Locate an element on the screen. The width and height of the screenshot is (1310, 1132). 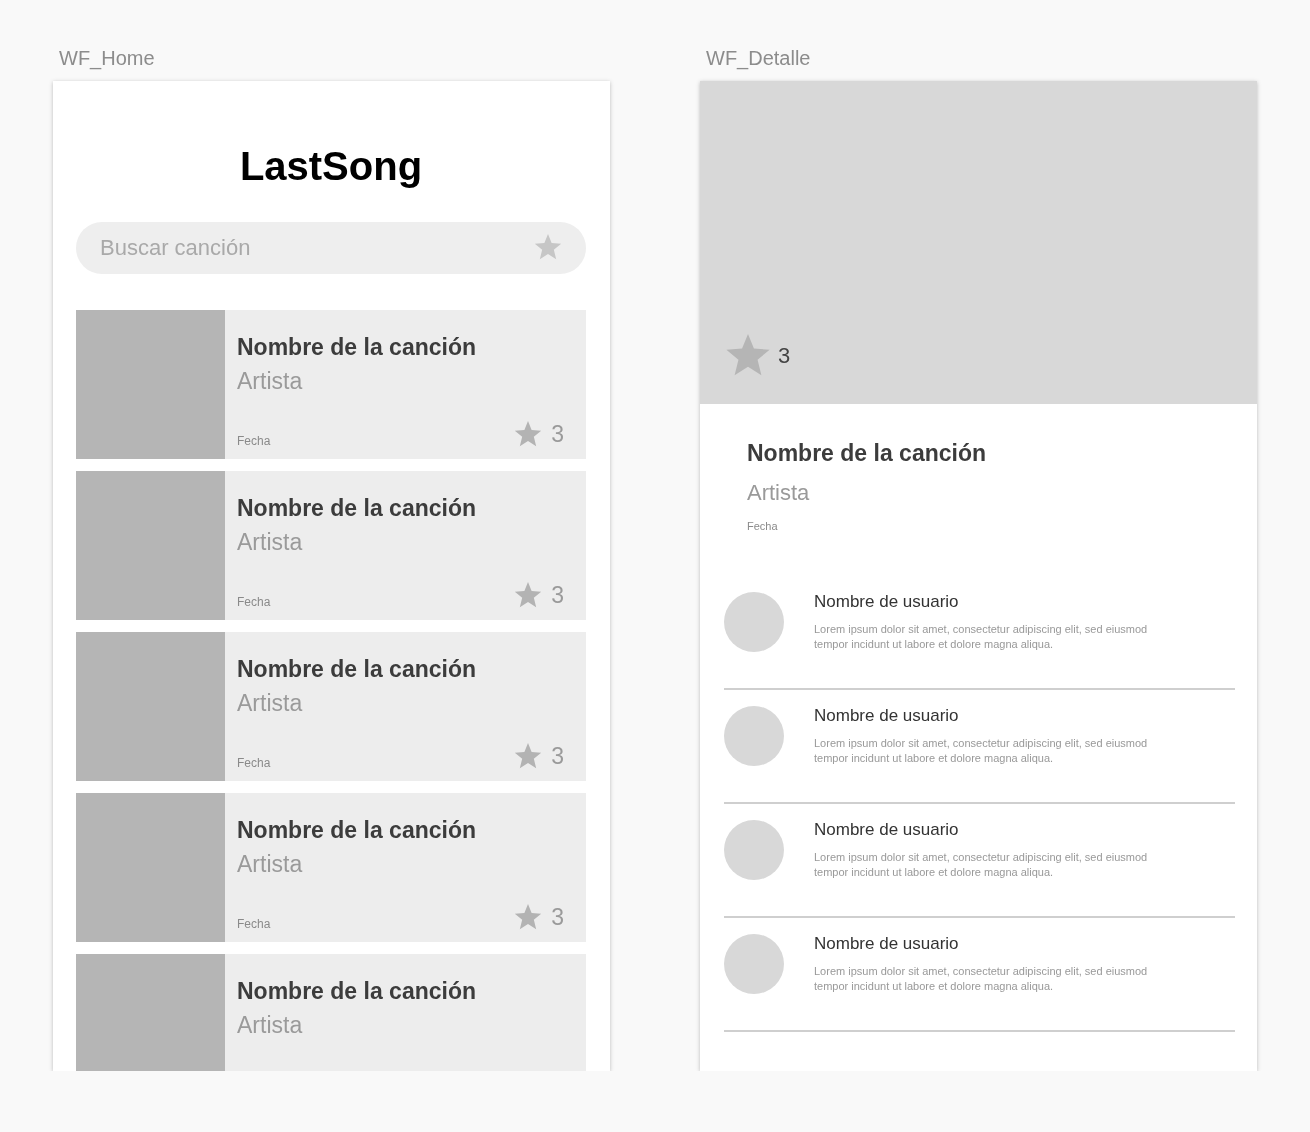
artboard-label: WF_Detalle is located at coordinates (758, 59).